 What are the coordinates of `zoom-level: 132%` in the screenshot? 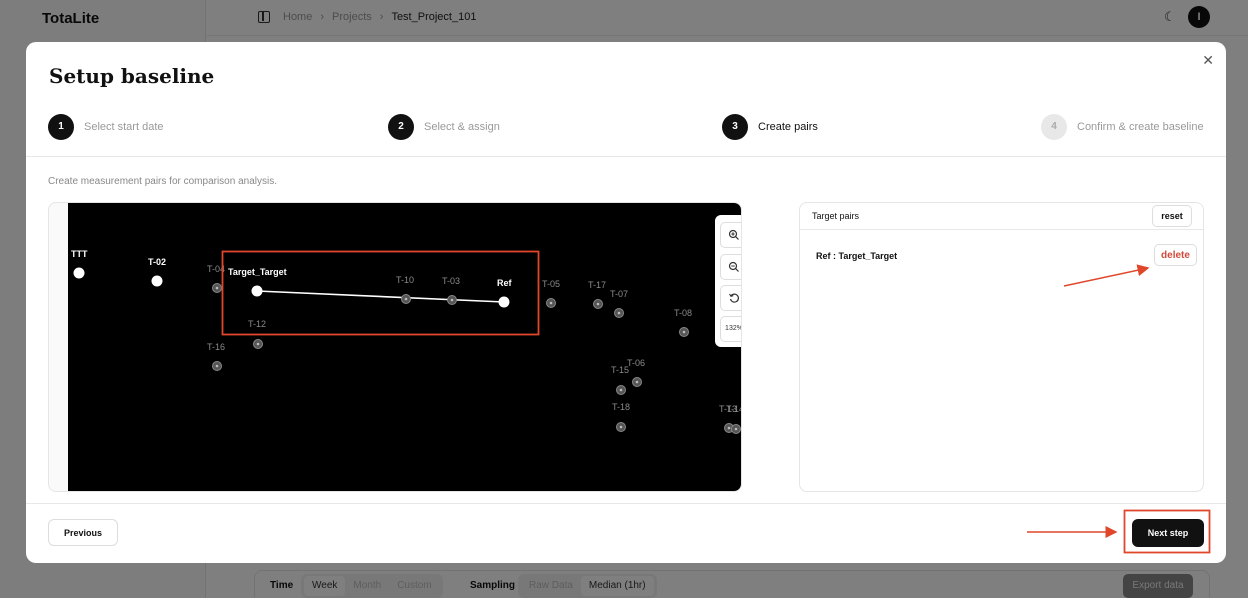 It's located at (730, 329).